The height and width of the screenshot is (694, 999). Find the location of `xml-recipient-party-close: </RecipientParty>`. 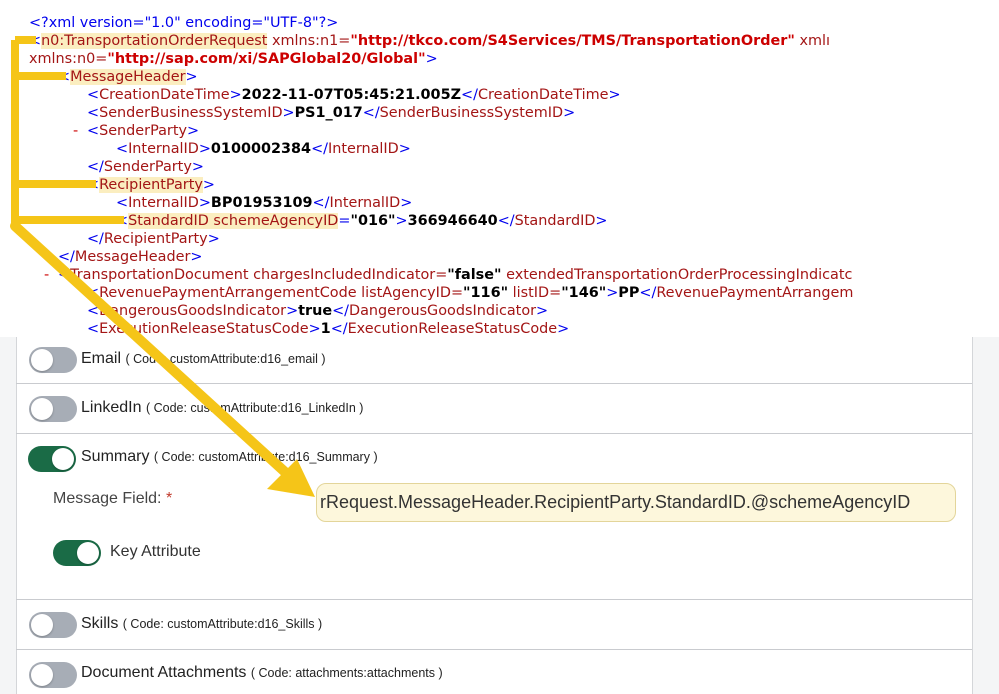

xml-recipient-party-close: </RecipientParty> is located at coordinates (153, 239).